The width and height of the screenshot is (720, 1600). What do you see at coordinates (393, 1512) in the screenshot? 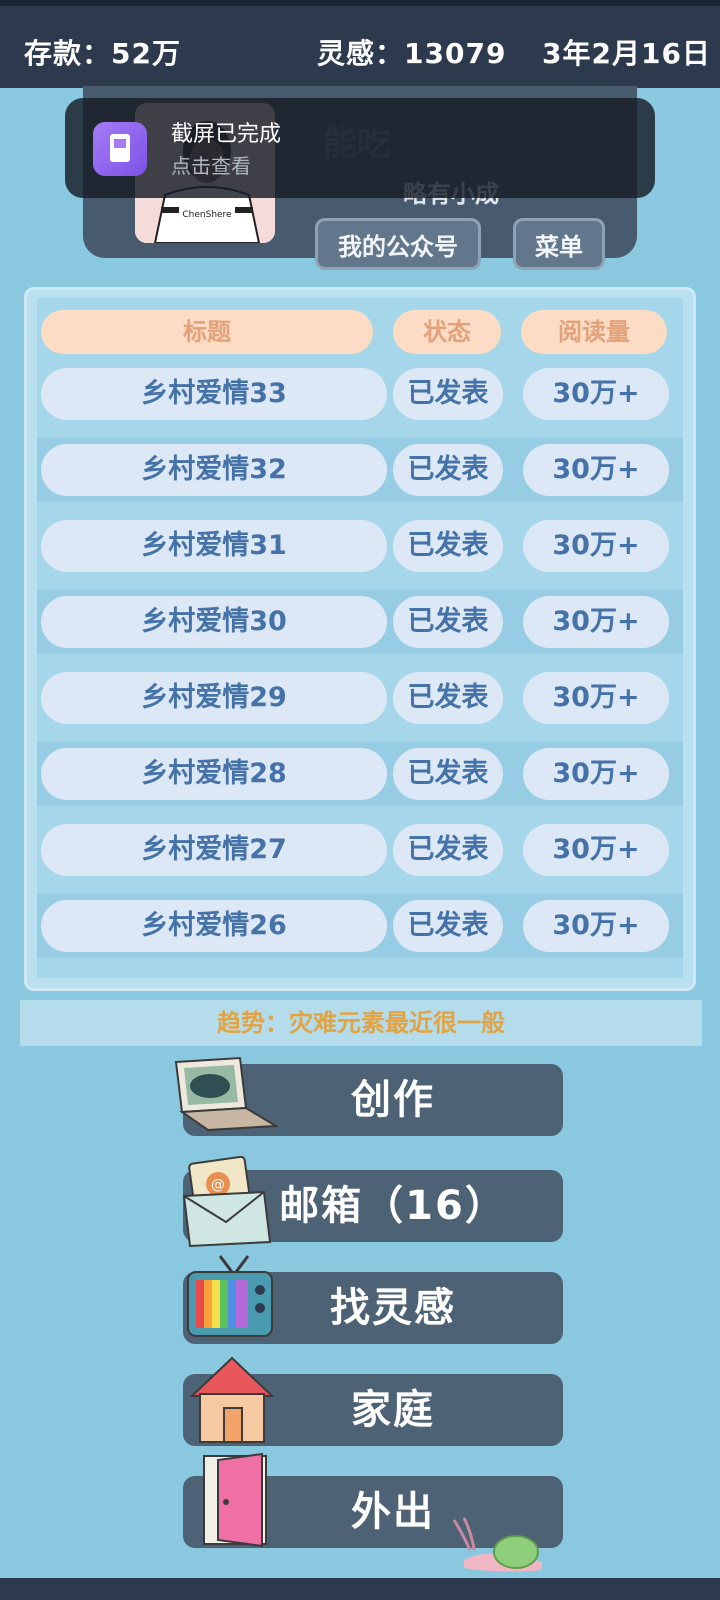
I see `go-out-label: 外出` at bounding box center [393, 1512].